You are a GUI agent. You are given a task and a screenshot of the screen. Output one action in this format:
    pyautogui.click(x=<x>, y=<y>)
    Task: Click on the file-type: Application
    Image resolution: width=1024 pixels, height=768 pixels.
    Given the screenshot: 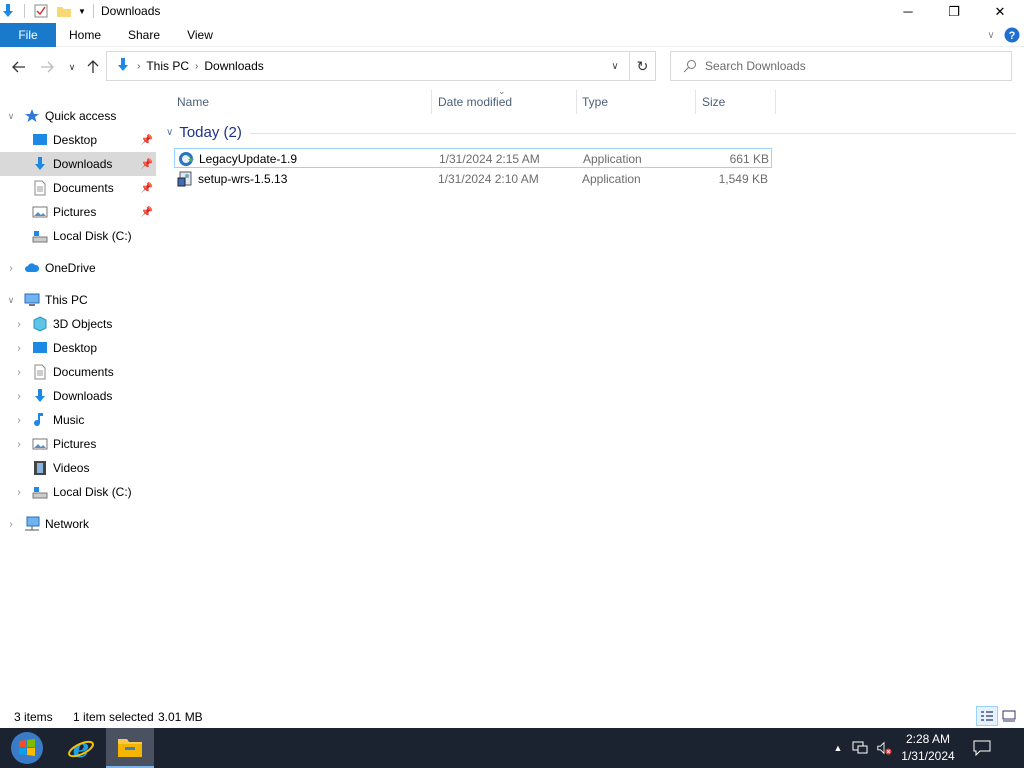 What is the action you would take?
    pyautogui.click(x=611, y=179)
    